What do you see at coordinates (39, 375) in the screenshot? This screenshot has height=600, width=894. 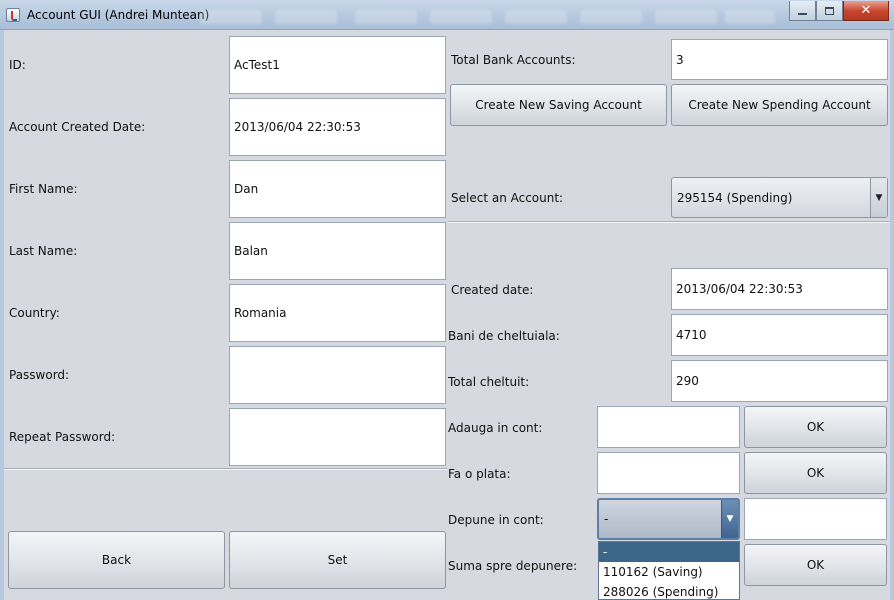 I see `password-label: Password:` at bounding box center [39, 375].